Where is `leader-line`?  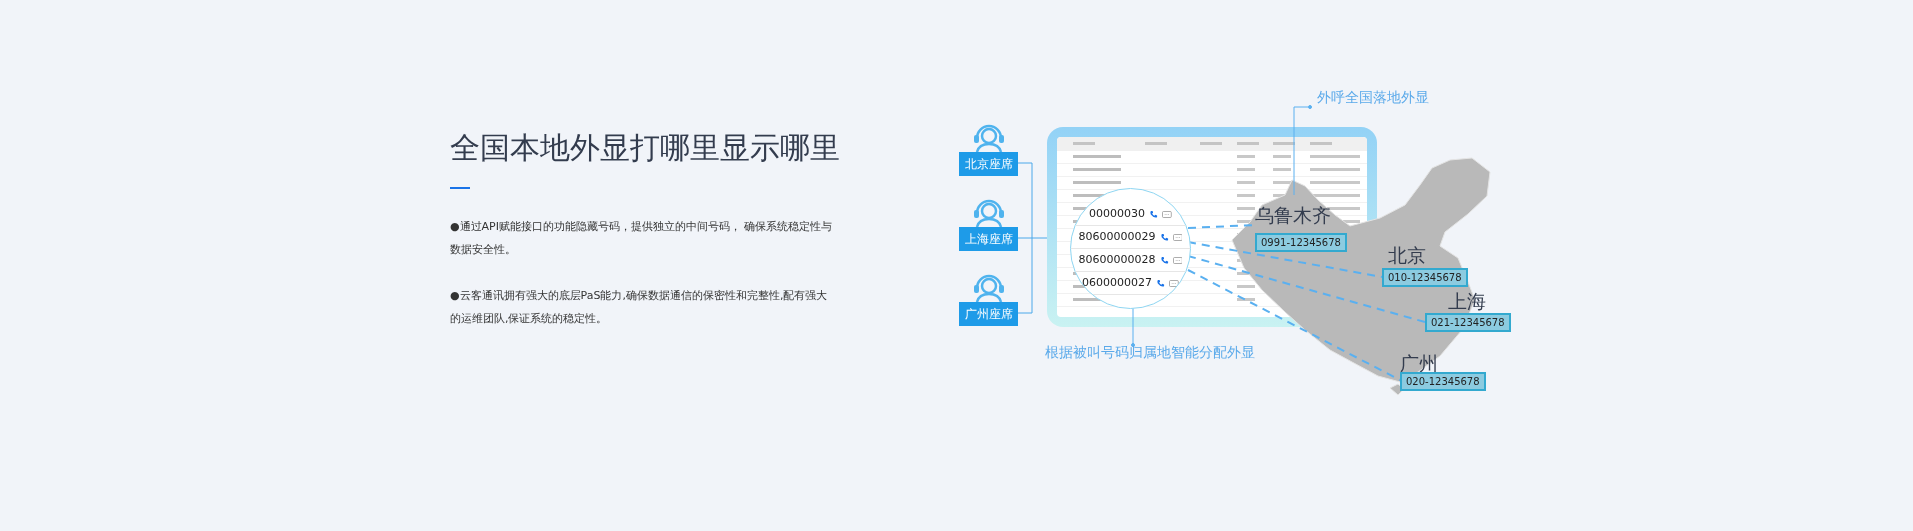
leader-line is located at coordinates (1133, 327).